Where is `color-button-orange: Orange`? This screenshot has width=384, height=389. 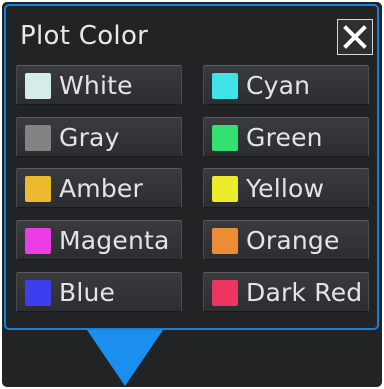 color-button-orange: Orange is located at coordinates (286, 240).